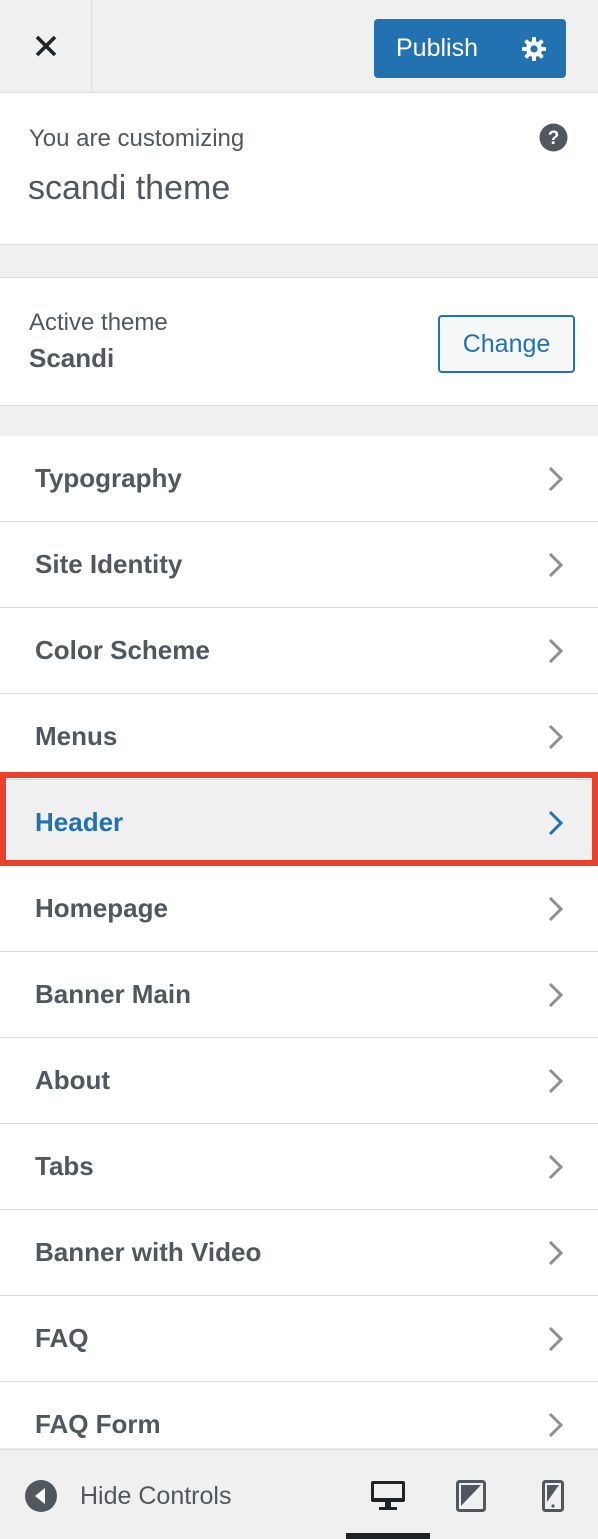 Image resolution: width=598 pixels, height=1539 pixels. Describe the element at coordinates (156, 1495) in the screenshot. I see `hide-controls-label: Hide Controls` at that location.